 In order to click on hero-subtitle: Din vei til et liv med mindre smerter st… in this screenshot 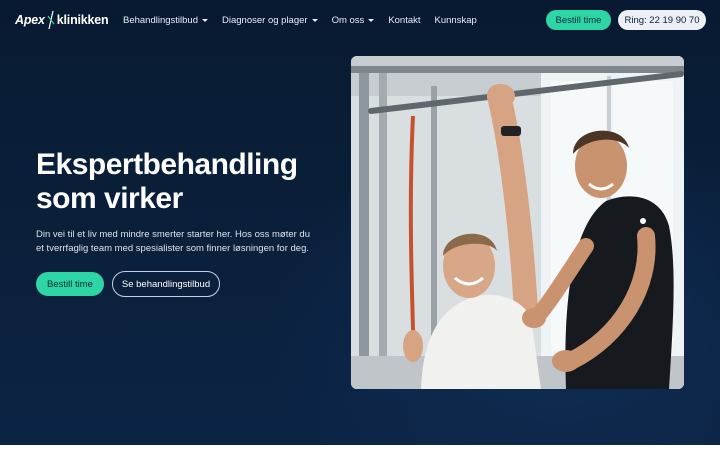, I will do `click(173, 241)`.